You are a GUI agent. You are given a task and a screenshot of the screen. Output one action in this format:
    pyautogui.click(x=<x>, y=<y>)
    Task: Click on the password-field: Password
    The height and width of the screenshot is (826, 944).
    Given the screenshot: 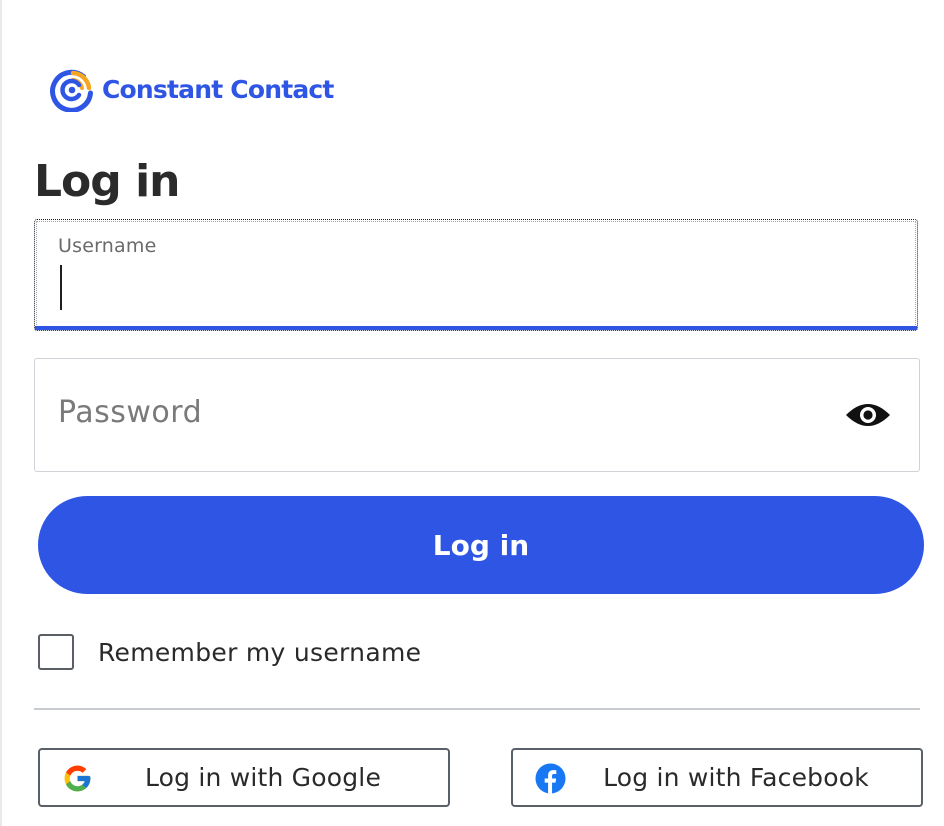 What is the action you would take?
    pyautogui.click(x=477, y=415)
    